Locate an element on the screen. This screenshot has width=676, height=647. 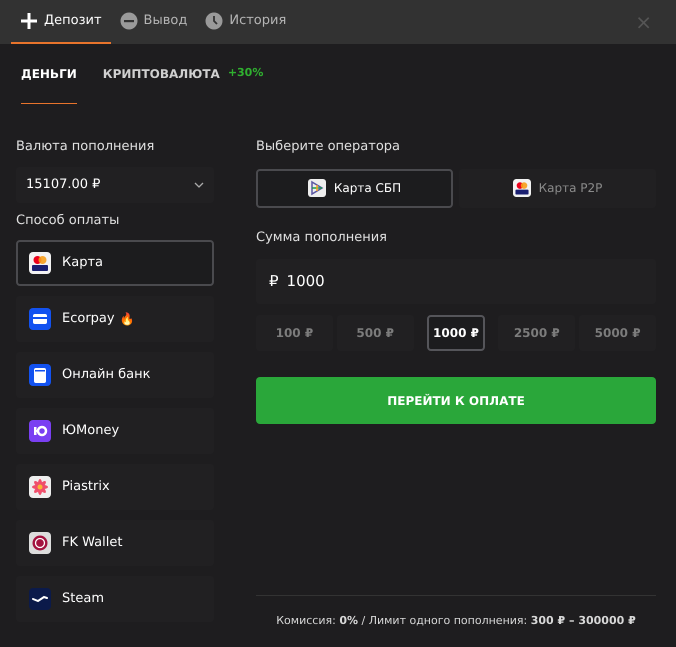
plus-icon is located at coordinates (29, 21).